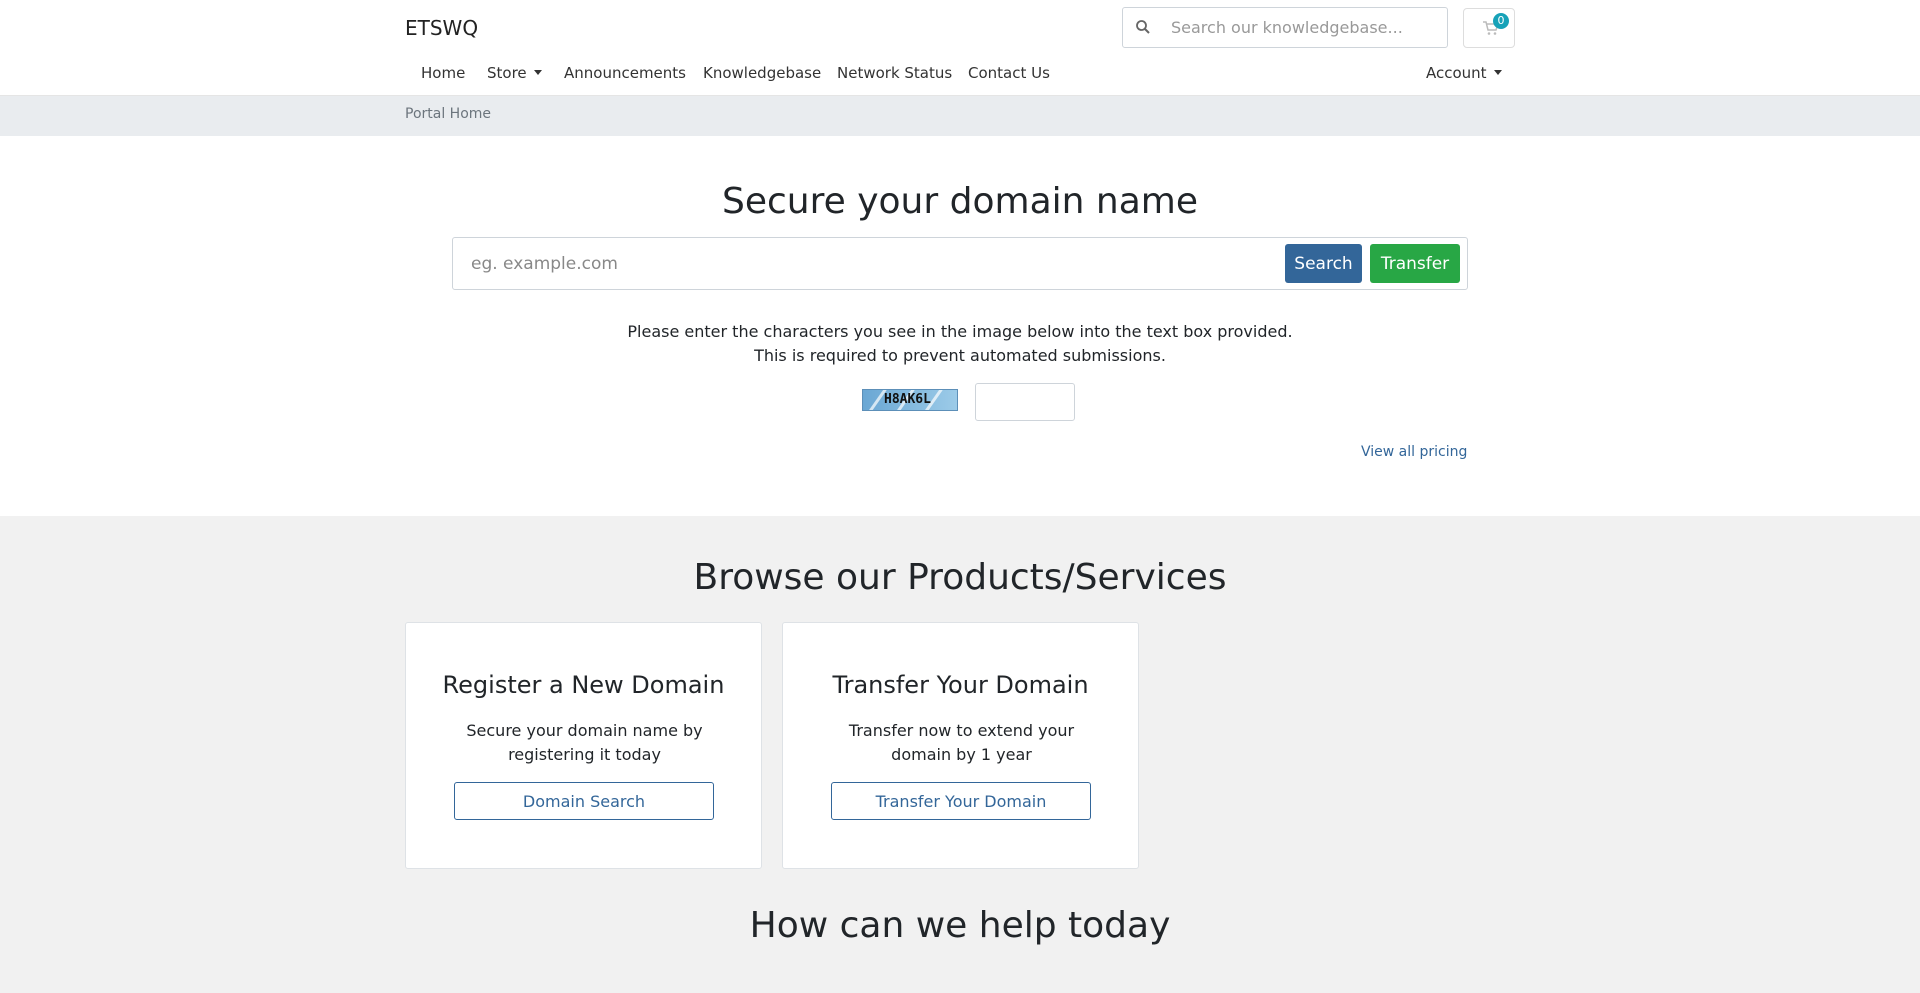 Image resolution: width=1920 pixels, height=993 pixels. What do you see at coordinates (443, 73) in the screenshot?
I see `nav-home: Home` at bounding box center [443, 73].